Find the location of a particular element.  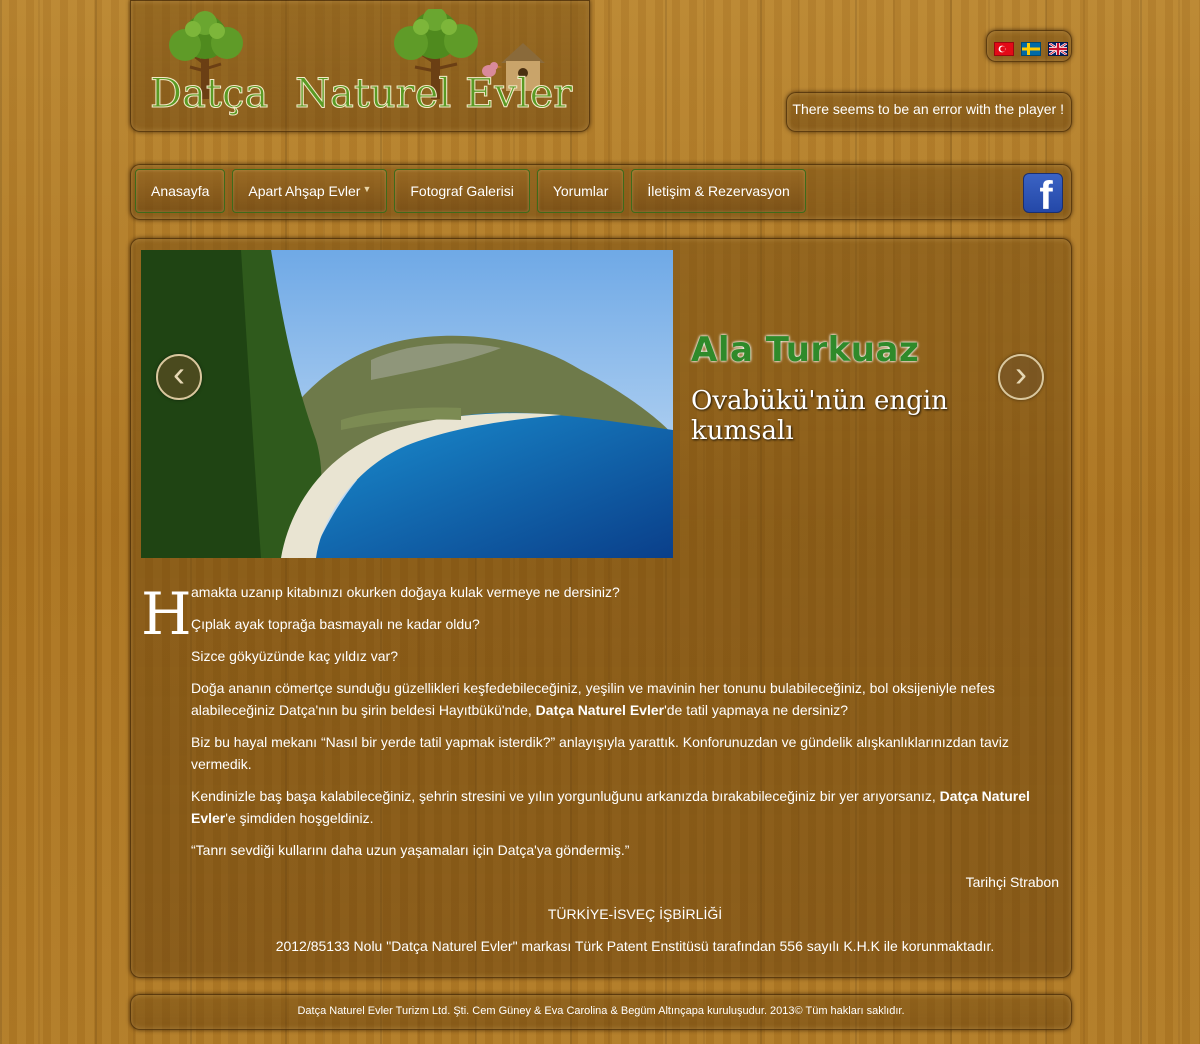

brand-name: Datça Naturel Evler is located at coordinates (600, 710).